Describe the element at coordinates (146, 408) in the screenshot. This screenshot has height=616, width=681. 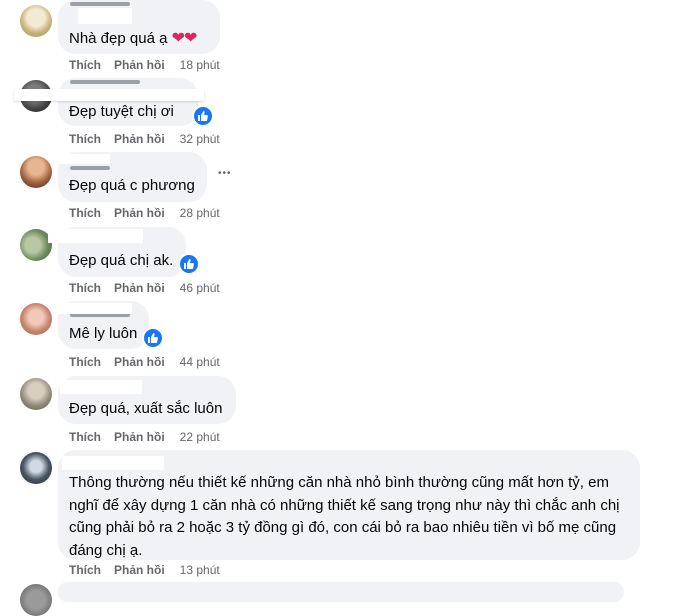
I see `comment-text: Đẹp quá, xuất sắc luôn` at that location.